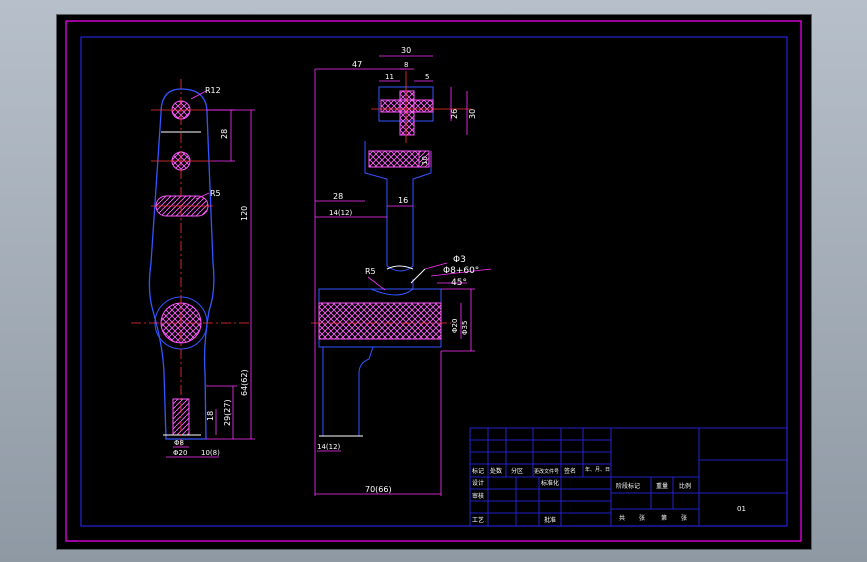 The image size is (867, 562). What do you see at coordinates (478, 496) in the screenshot?
I see `tb-review: 审核` at bounding box center [478, 496].